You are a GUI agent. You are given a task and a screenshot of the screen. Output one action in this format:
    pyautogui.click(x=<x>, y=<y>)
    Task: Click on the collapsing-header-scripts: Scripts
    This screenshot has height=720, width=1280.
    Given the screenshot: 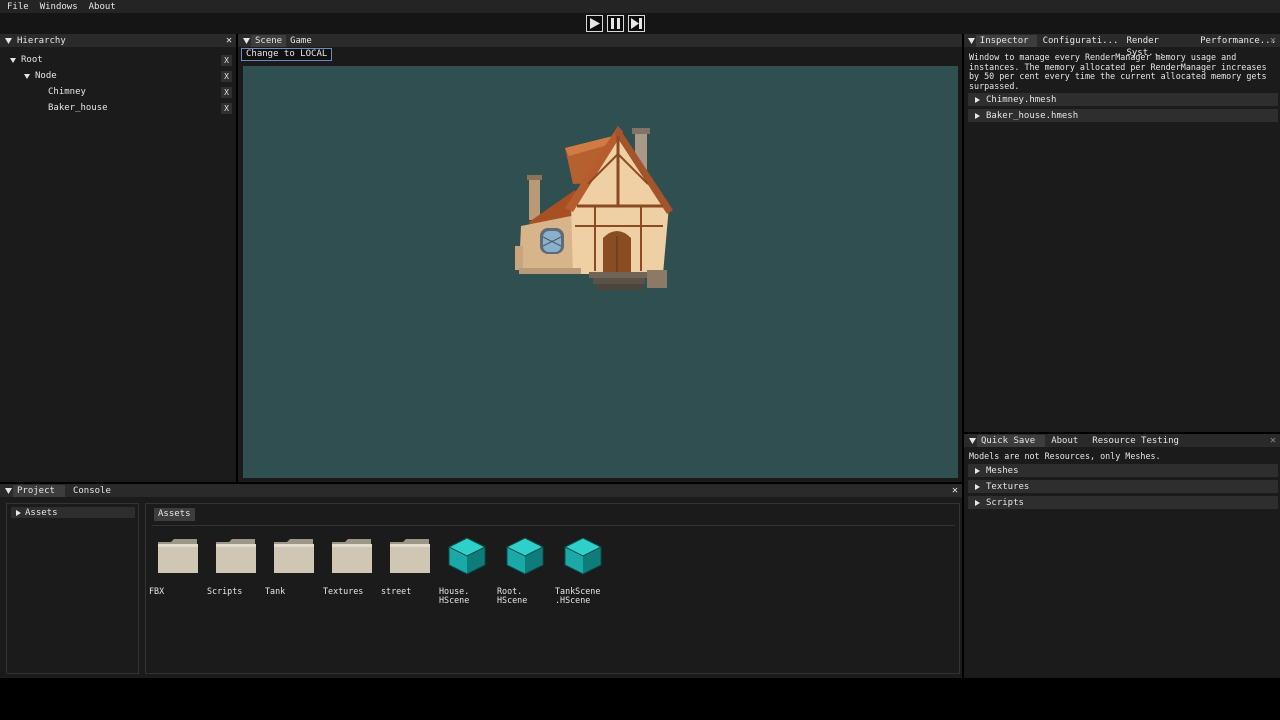 What is the action you would take?
    pyautogui.click(x=1123, y=502)
    